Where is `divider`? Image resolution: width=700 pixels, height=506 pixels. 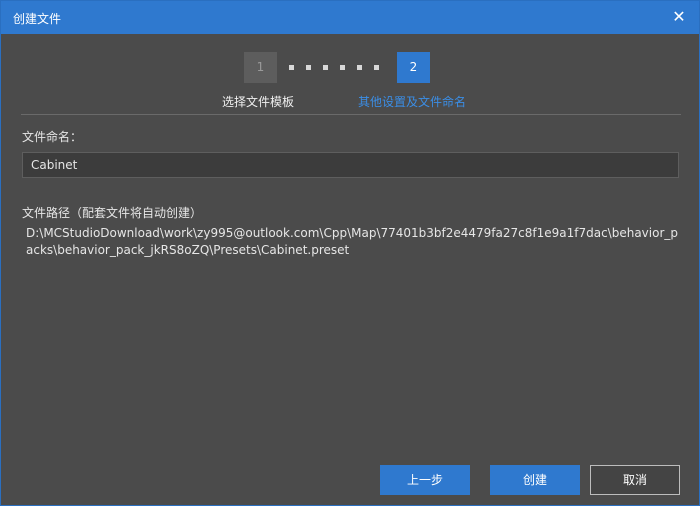 divider is located at coordinates (351, 114).